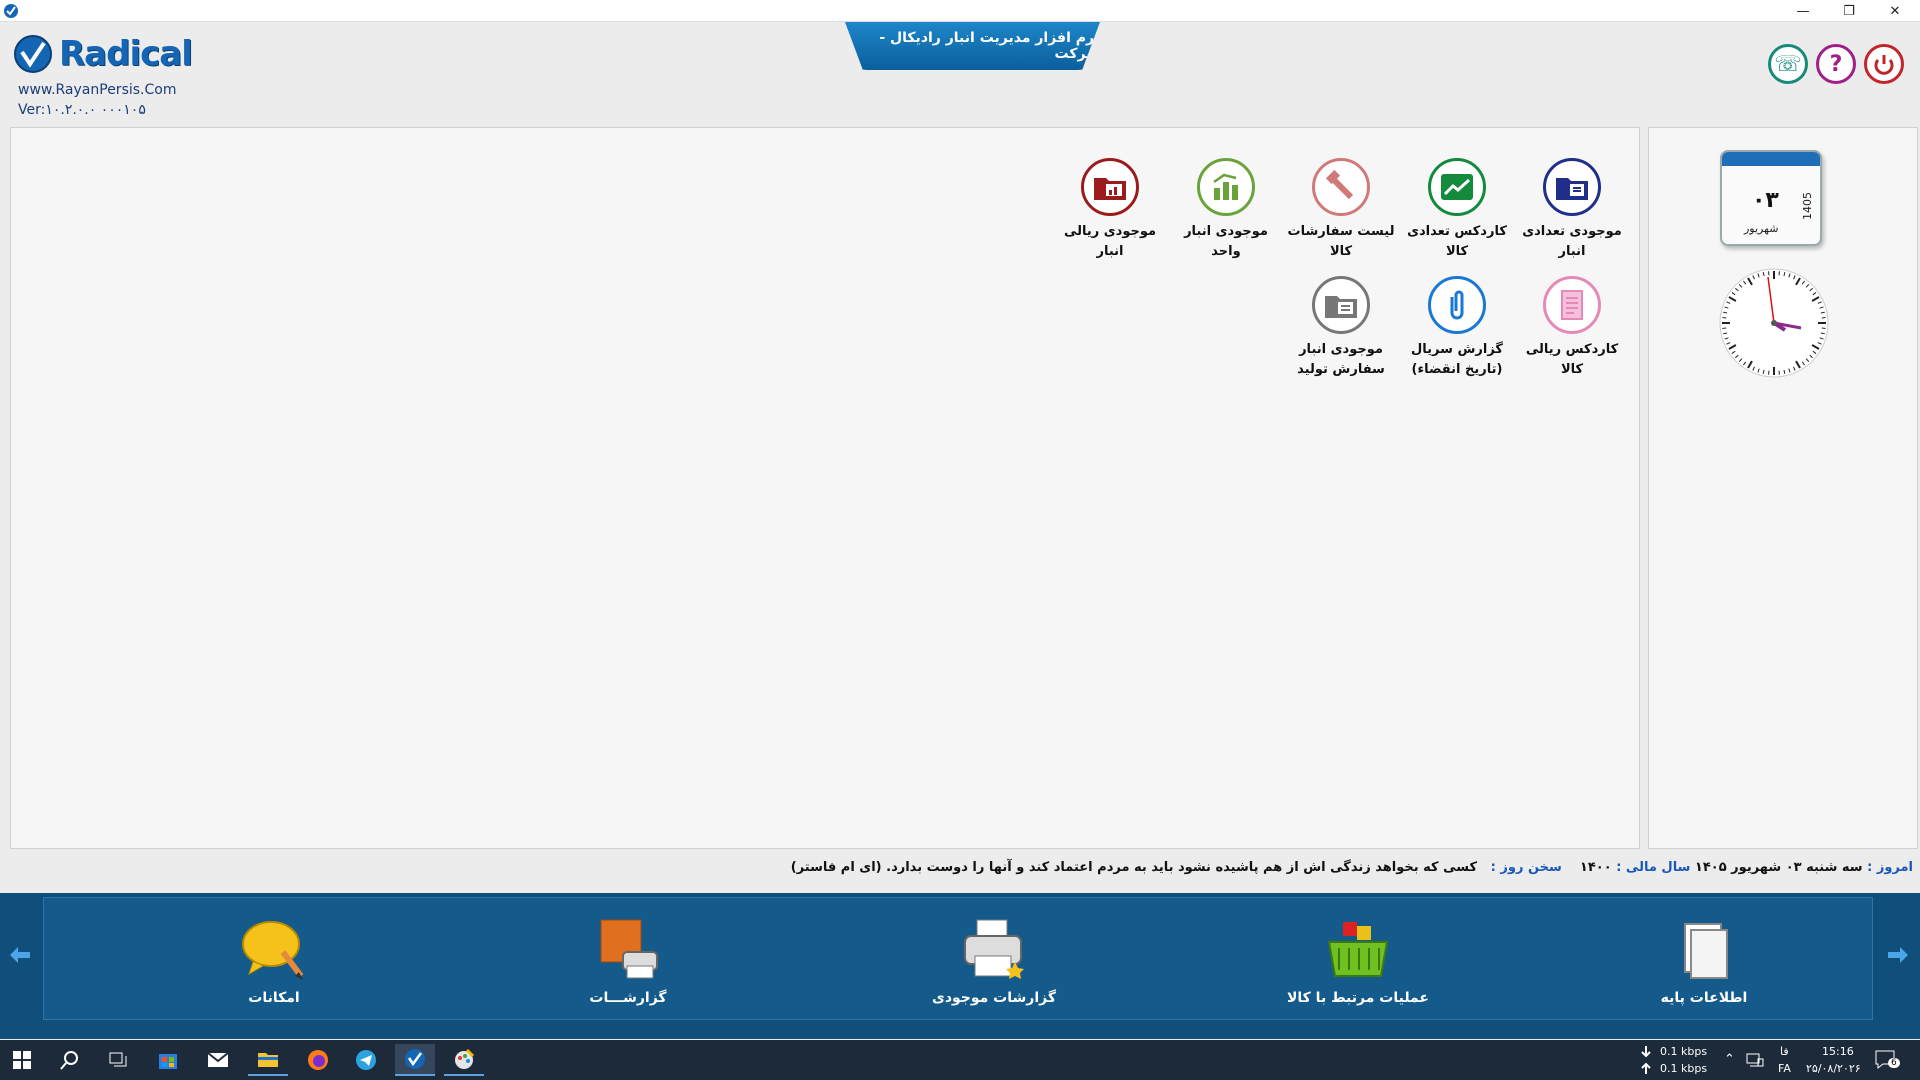 The width and height of the screenshot is (1920, 1080). I want to click on search-button, so click(70, 1060).